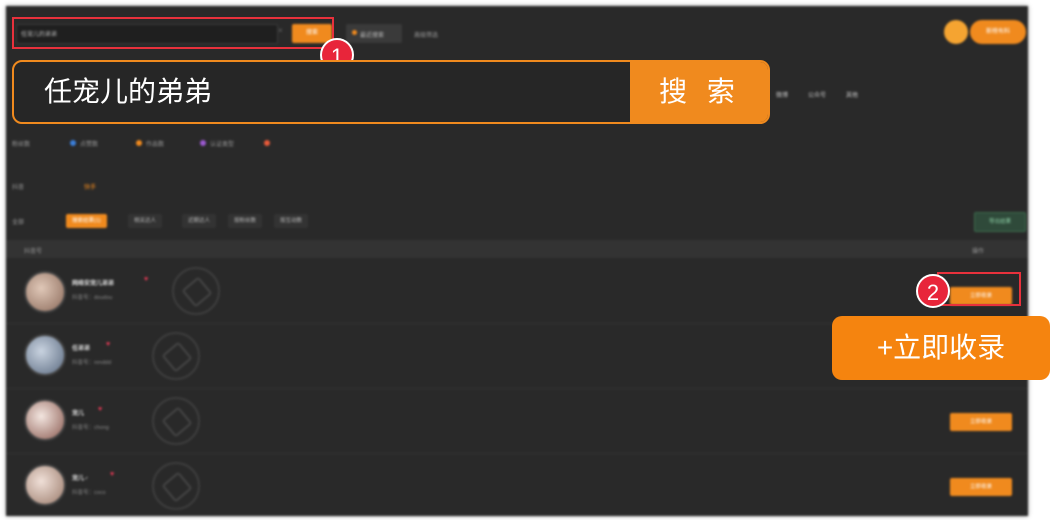 The width and height of the screenshot is (1050, 520). I want to click on nav-item: 其他, so click(852, 94).